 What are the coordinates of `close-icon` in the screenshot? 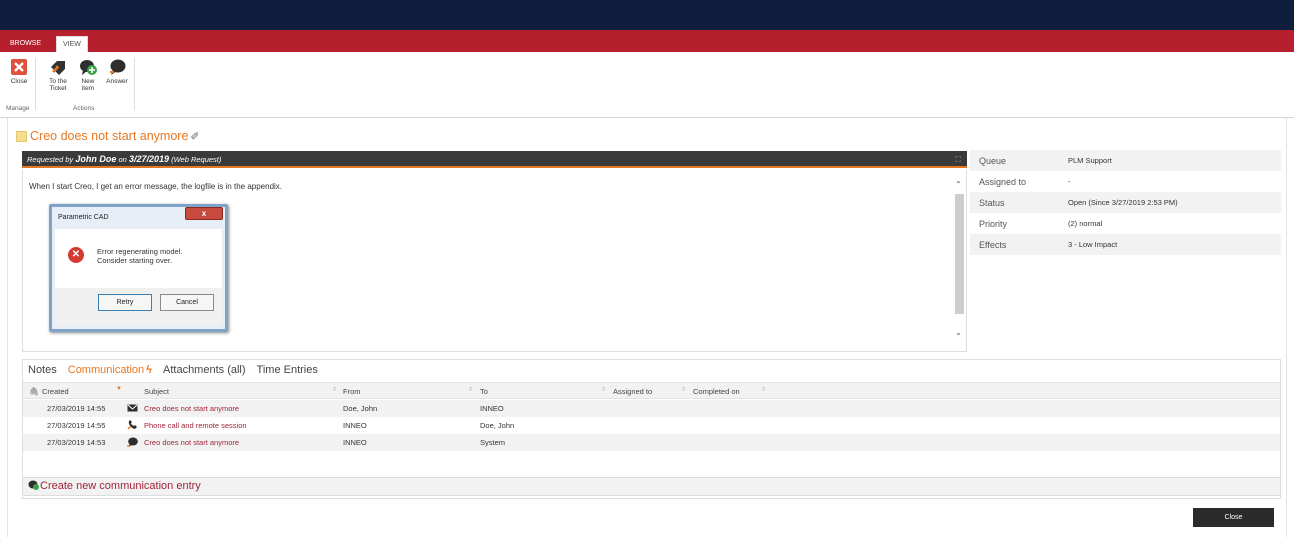 It's located at (19, 67).